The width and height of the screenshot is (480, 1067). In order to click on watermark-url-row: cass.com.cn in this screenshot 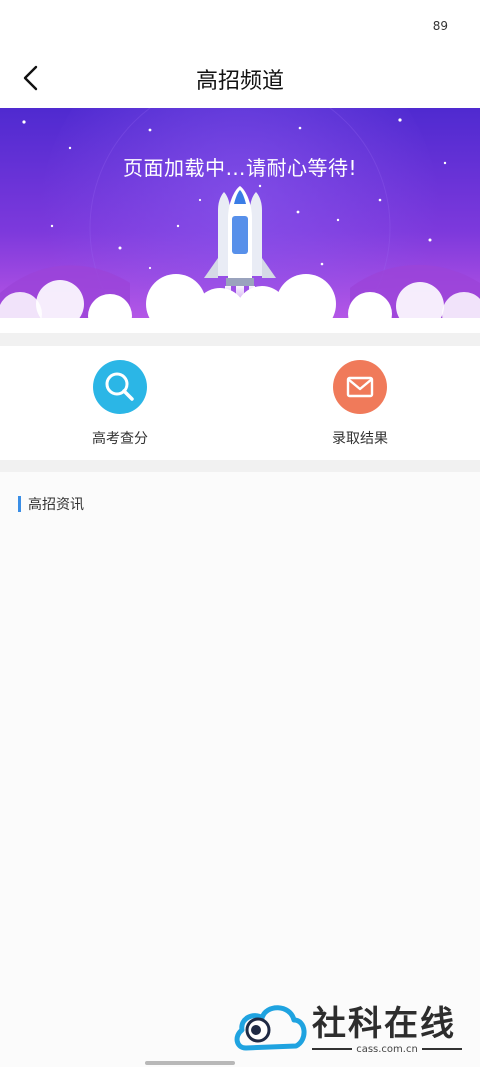, I will do `click(387, 1049)`.